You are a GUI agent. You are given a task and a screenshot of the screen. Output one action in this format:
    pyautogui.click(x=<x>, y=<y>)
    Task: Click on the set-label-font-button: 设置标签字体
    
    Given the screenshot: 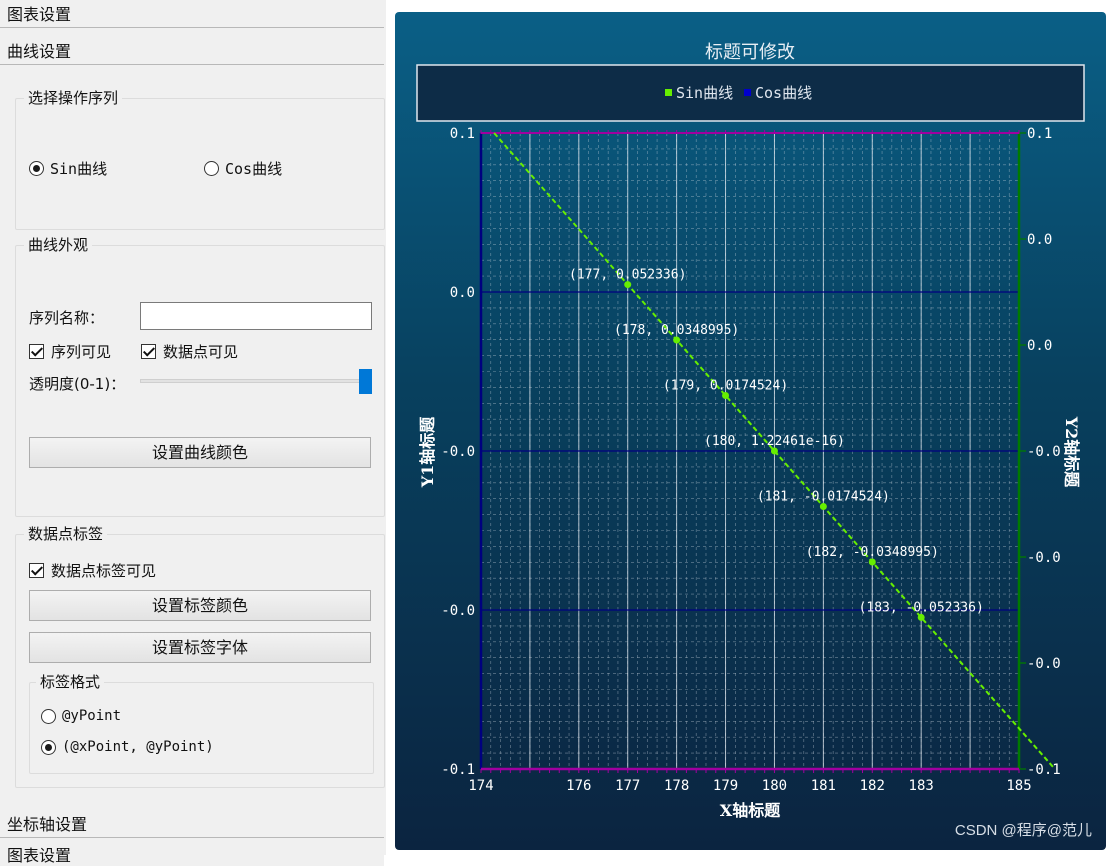 What is the action you would take?
    pyautogui.click(x=200, y=647)
    